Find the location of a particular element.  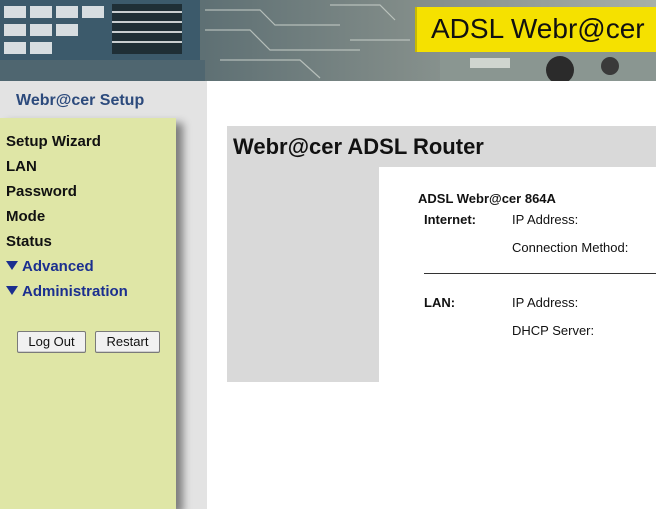

content-side-panel is located at coordinates (303, 274).